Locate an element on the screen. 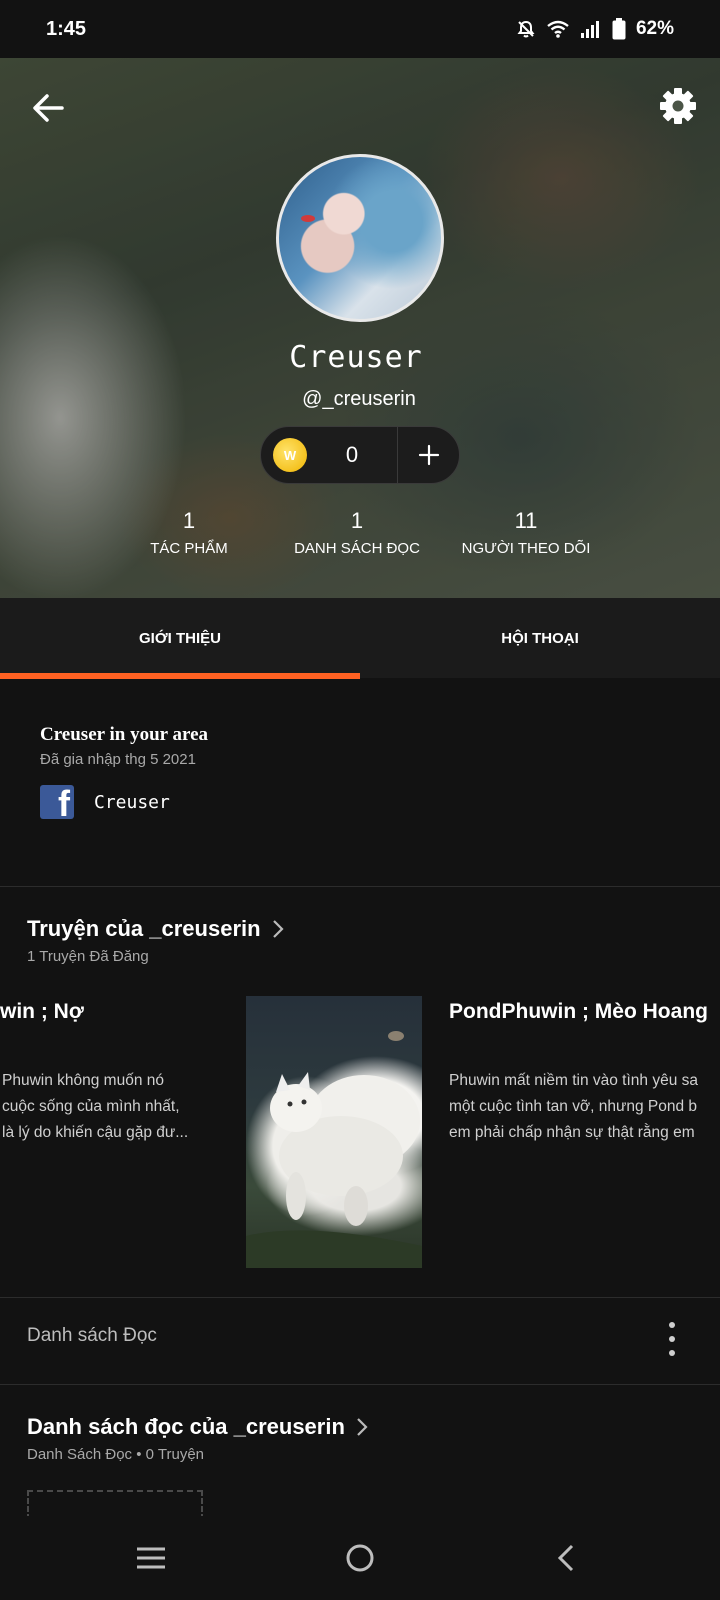 This screenshot has height=1600, width=720. tab-conversations: HỘI THOẠI is located at coordinates (540, 638).